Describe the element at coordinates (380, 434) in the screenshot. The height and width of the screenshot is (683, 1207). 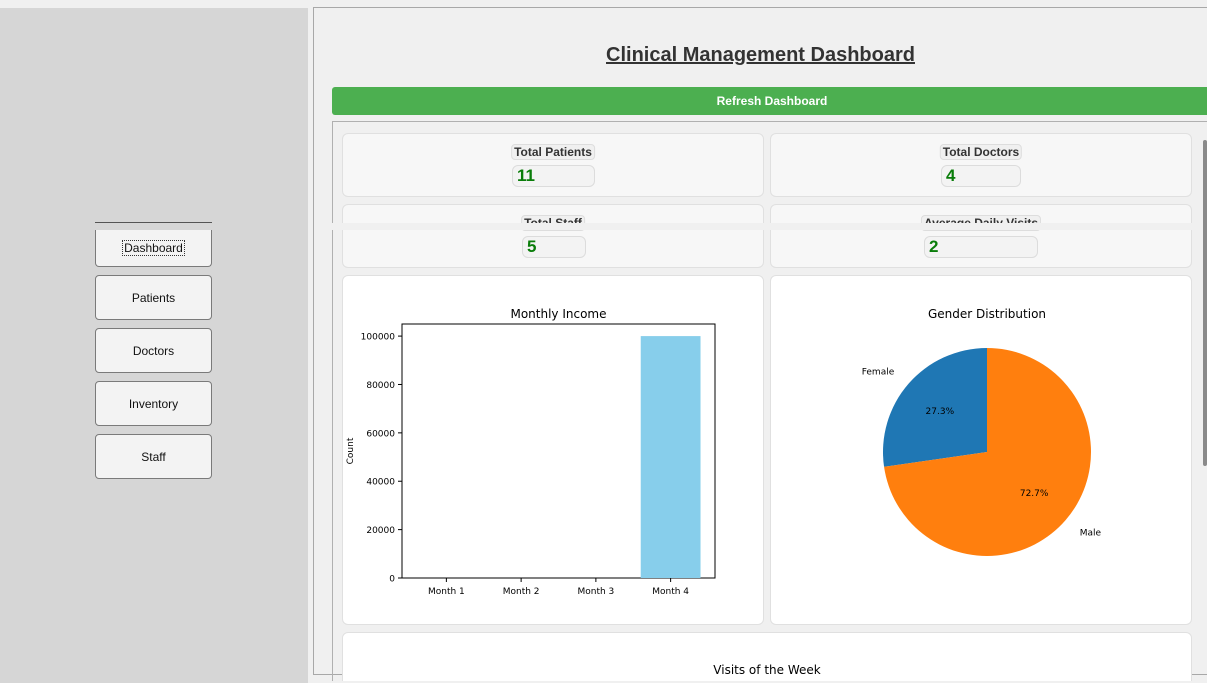
I see `y-tick-label: 60000` at that location.